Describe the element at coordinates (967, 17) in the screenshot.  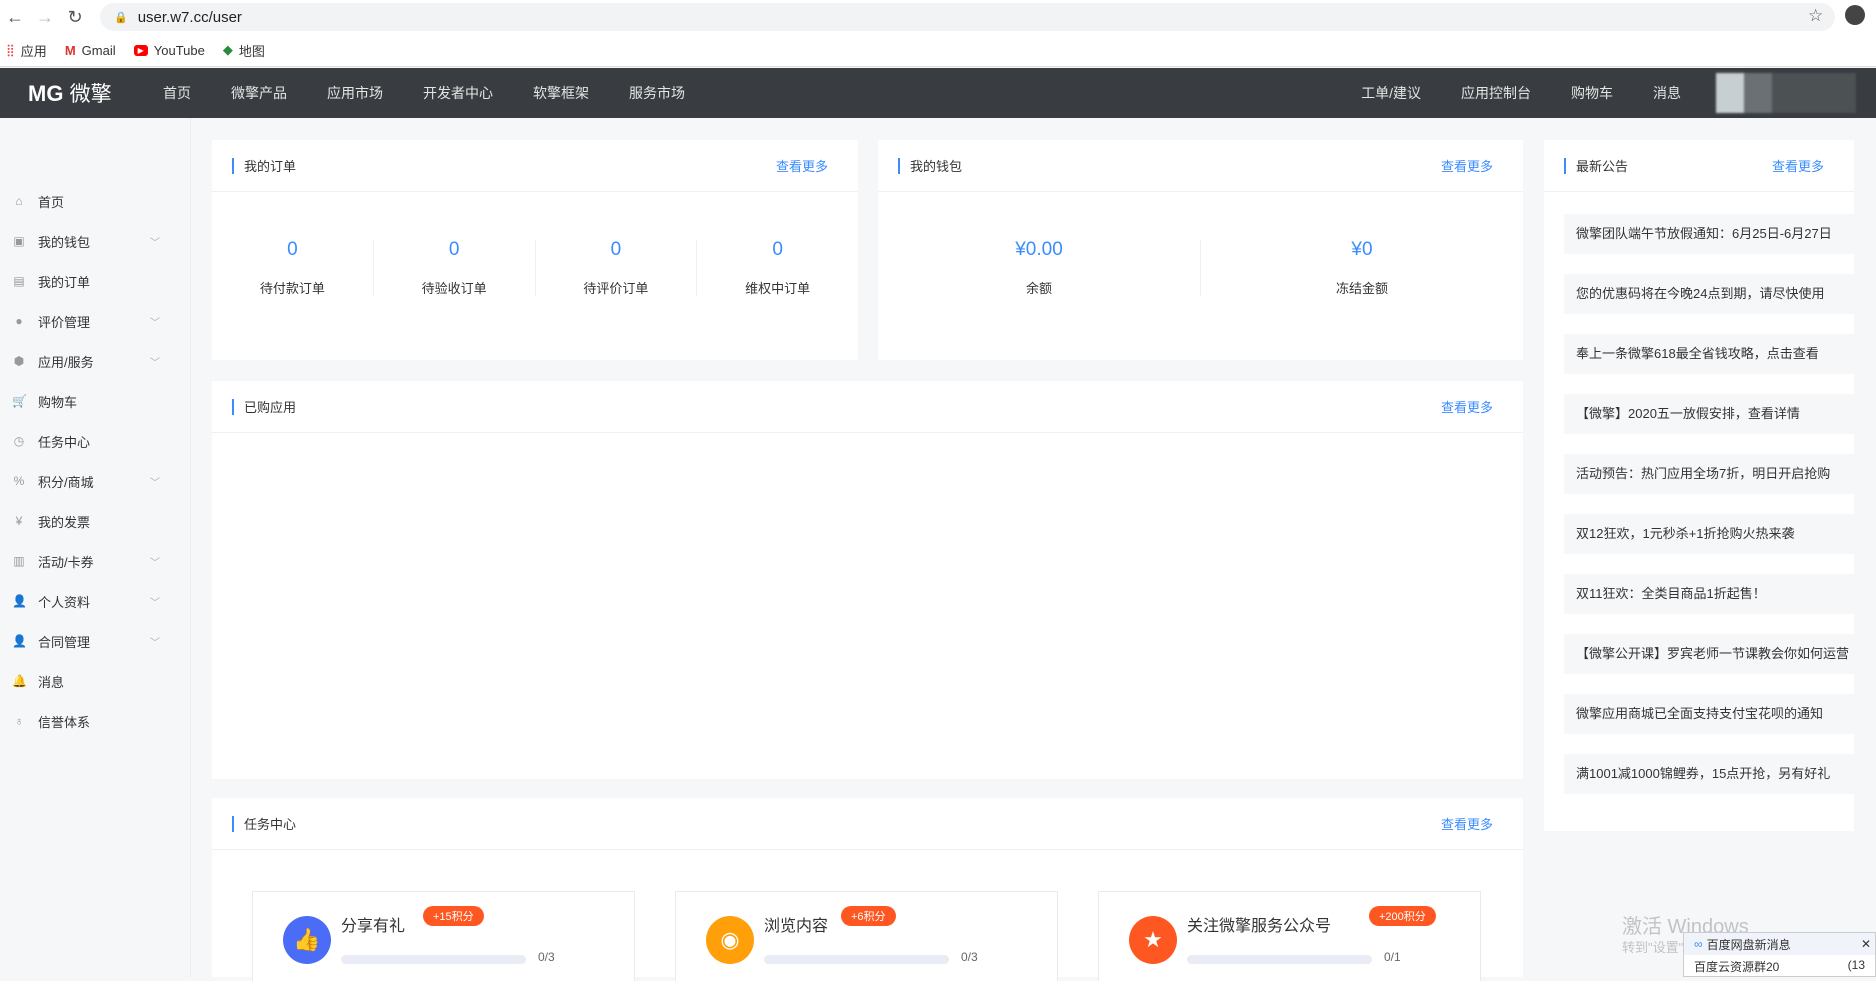
I see `address-bar: 🔒 user.w7.cc/user` at that location.